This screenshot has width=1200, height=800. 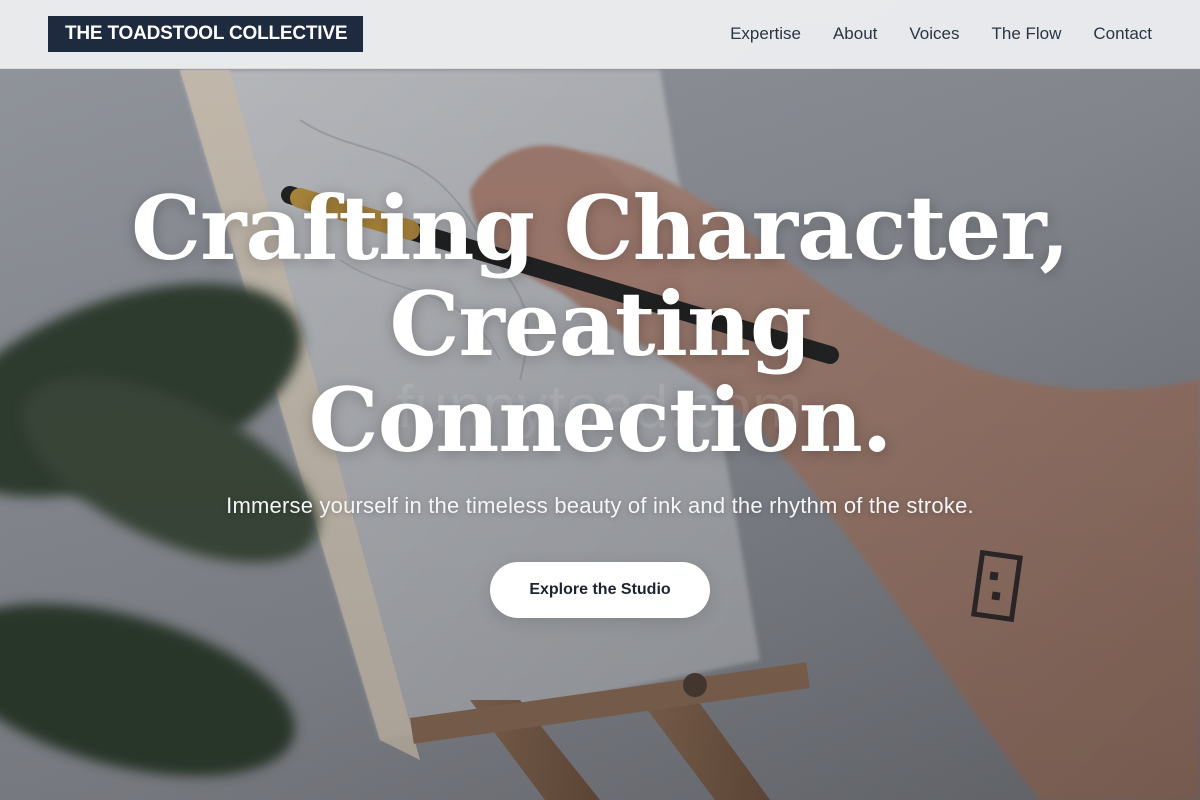 I want to click on main-nav: Expertise About Voices The Flow Contact, so click(x=941, y=34).